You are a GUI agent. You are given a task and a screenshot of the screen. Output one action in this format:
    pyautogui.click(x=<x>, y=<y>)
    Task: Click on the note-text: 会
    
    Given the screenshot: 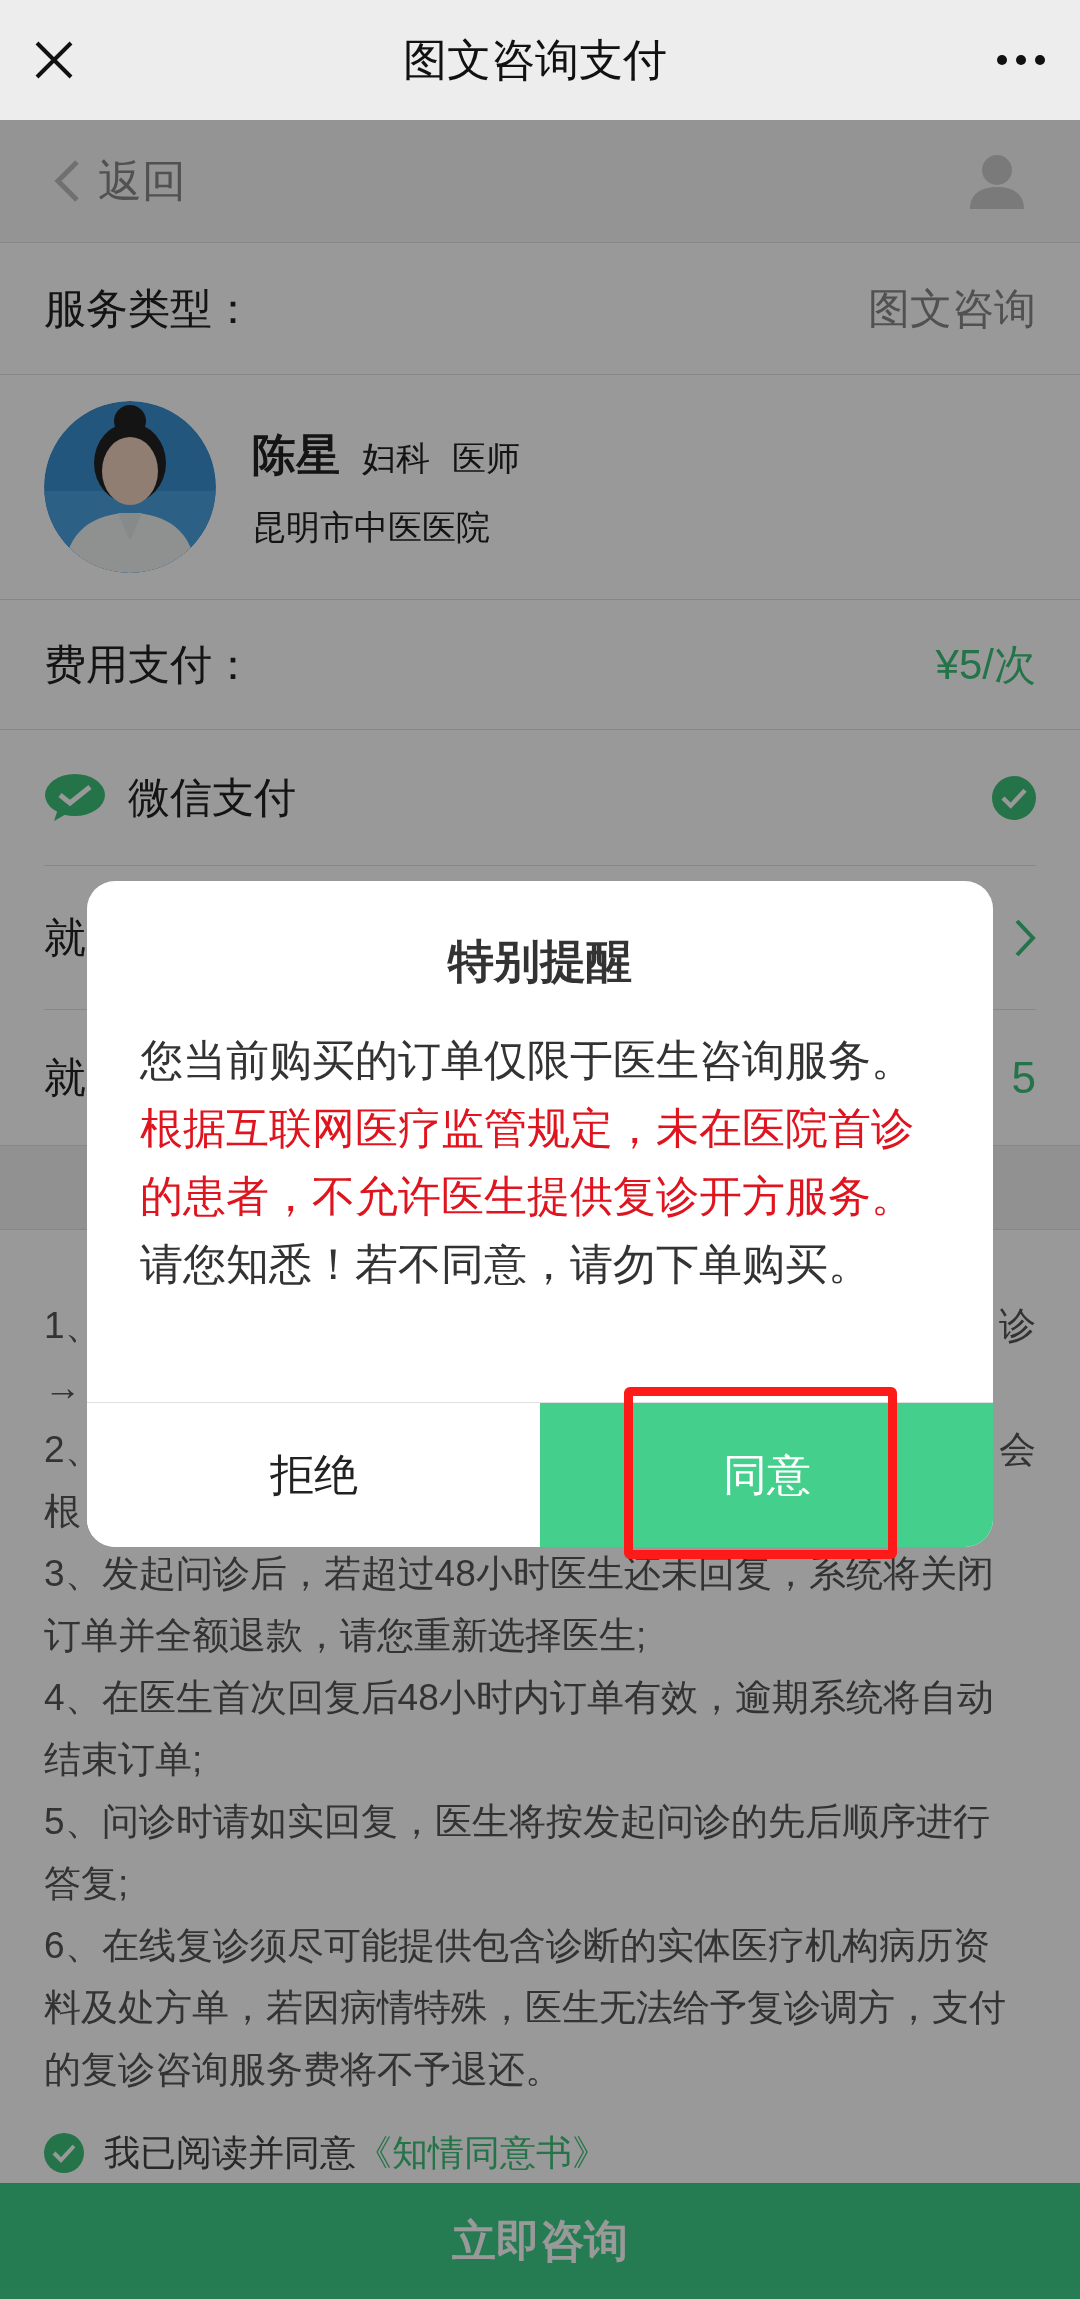 What is the action you would take?
    pyautogui.click(x=1017, y=1450)
    